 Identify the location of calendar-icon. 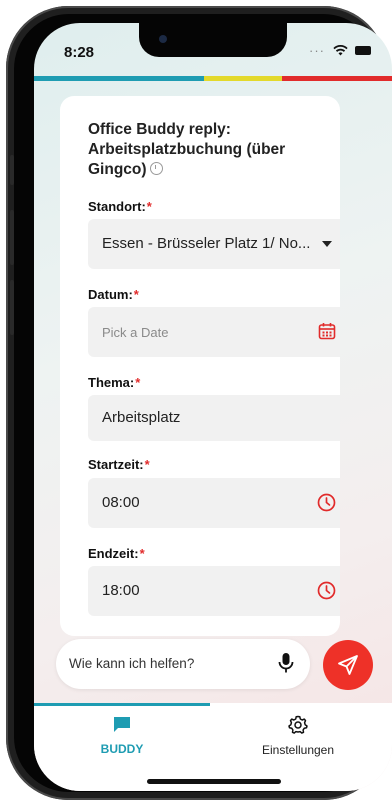
(327, 331).